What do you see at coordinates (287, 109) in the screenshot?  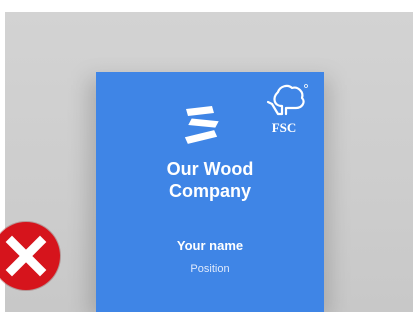 I see `fsc-tree-logo-icon: FSC` at bounding box center [287, 109].